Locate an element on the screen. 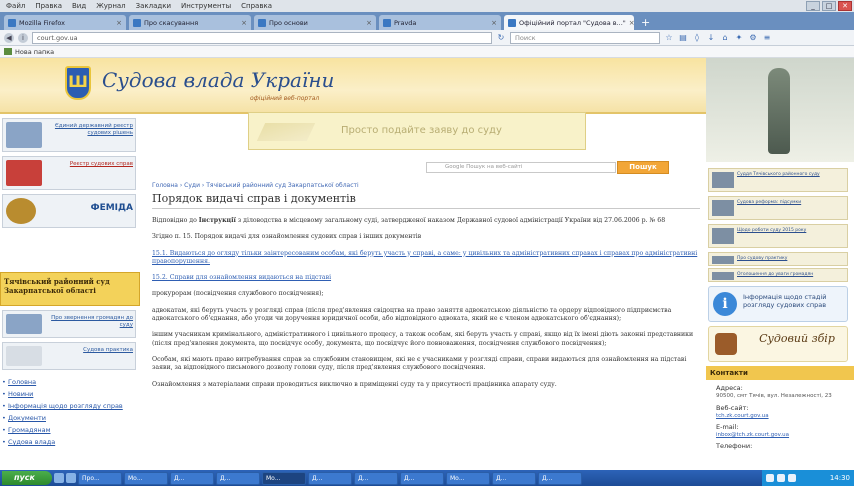 Image resolution: width=854 pixels, height=486 pixels. statue-figure is located at coordinates (779, 111).